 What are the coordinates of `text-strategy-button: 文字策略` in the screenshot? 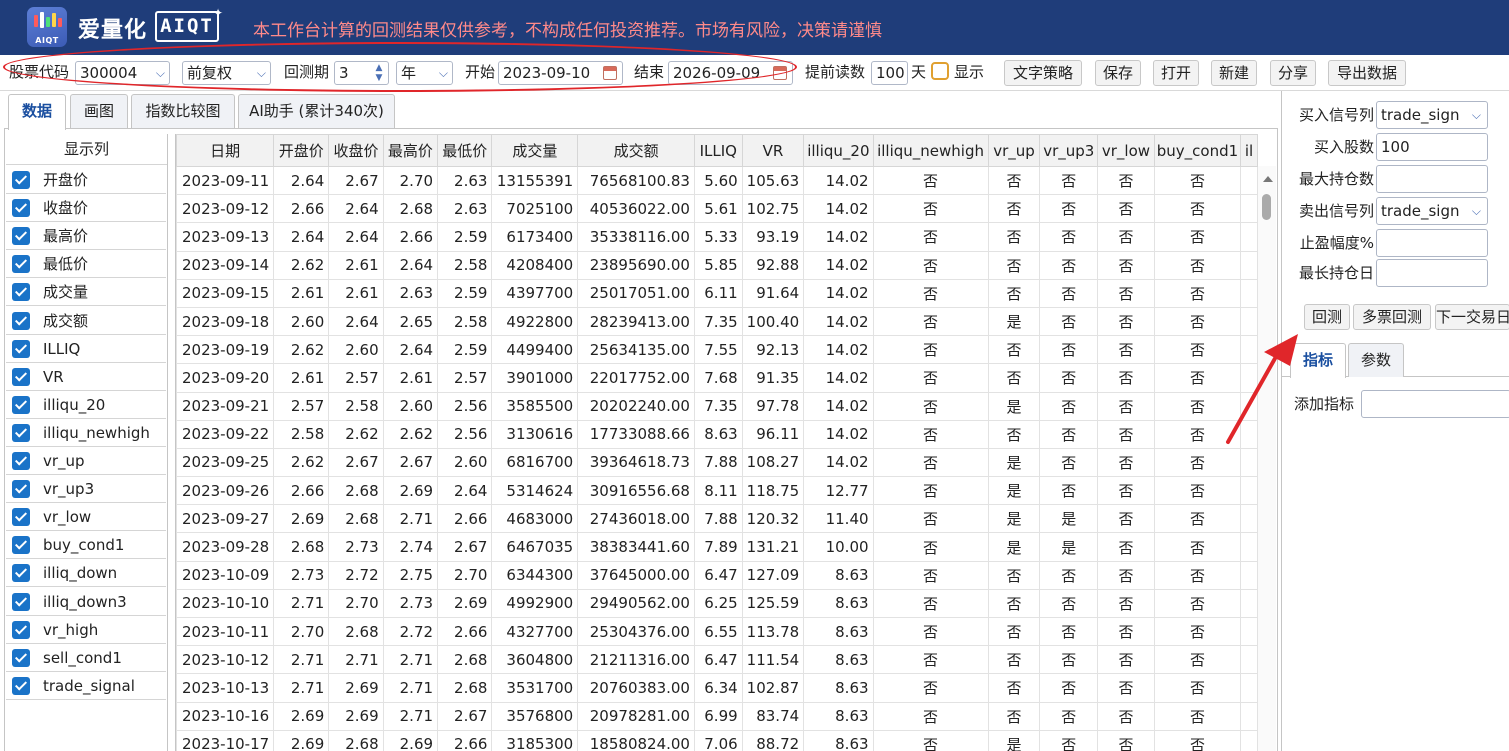 It's located at (1043, 73).